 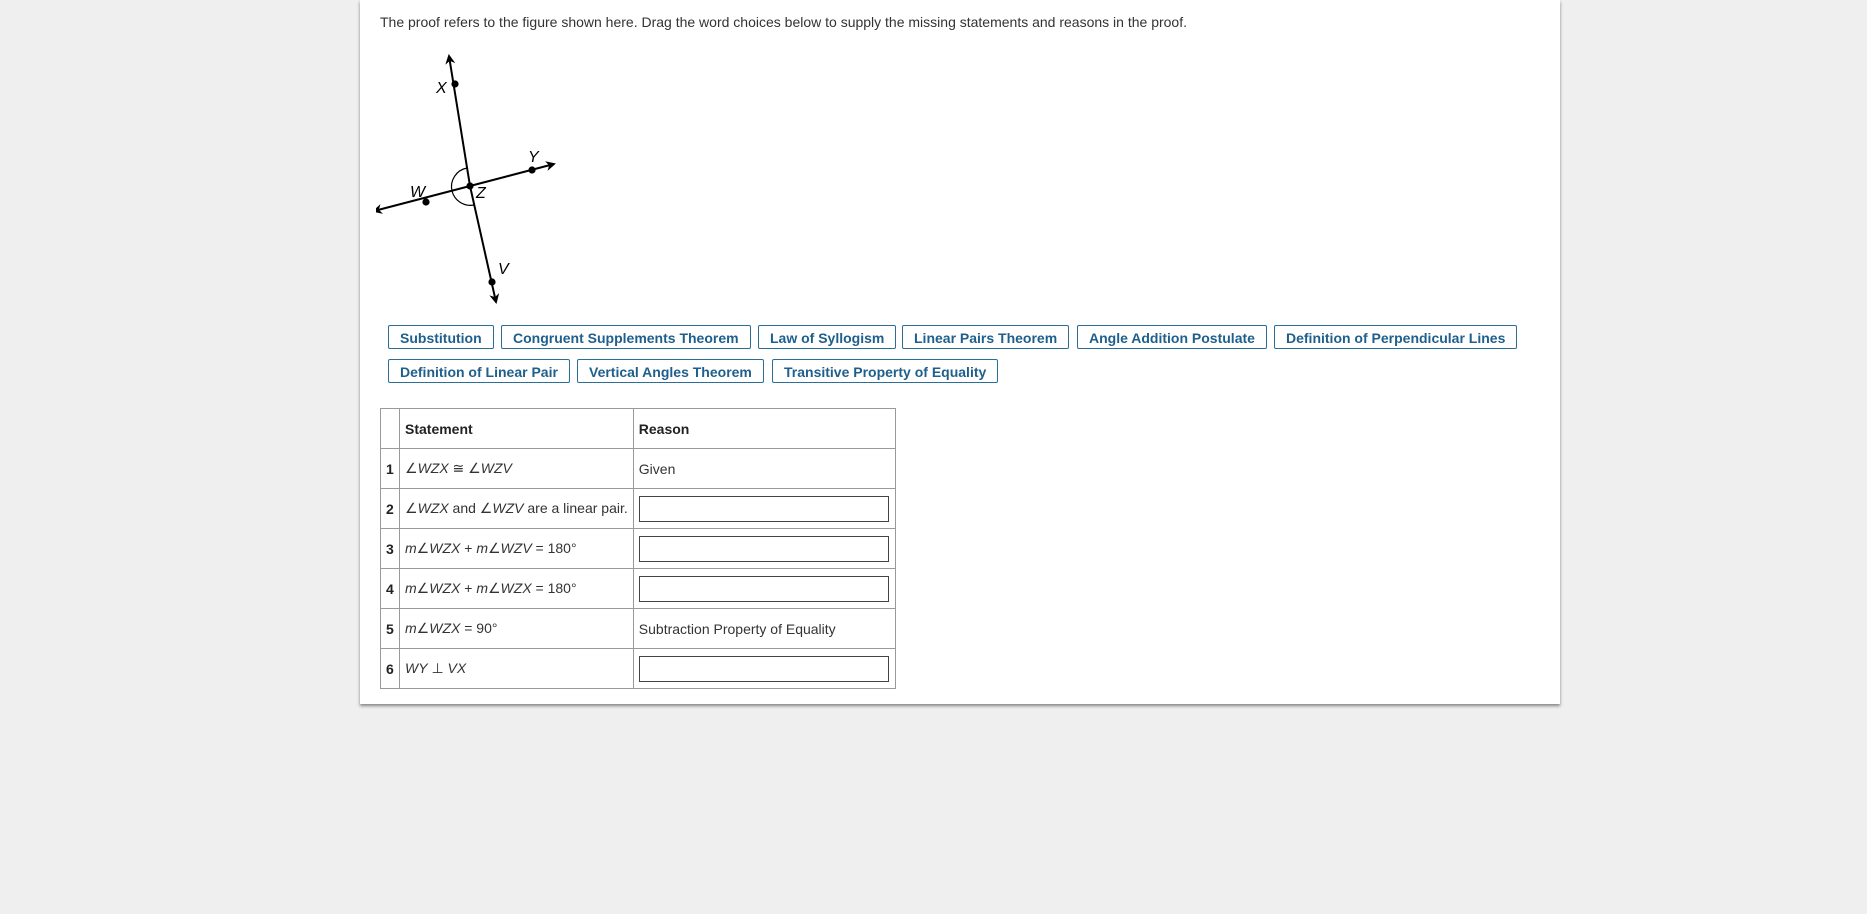 I want to click on header-number, so click(x=390, y=428).